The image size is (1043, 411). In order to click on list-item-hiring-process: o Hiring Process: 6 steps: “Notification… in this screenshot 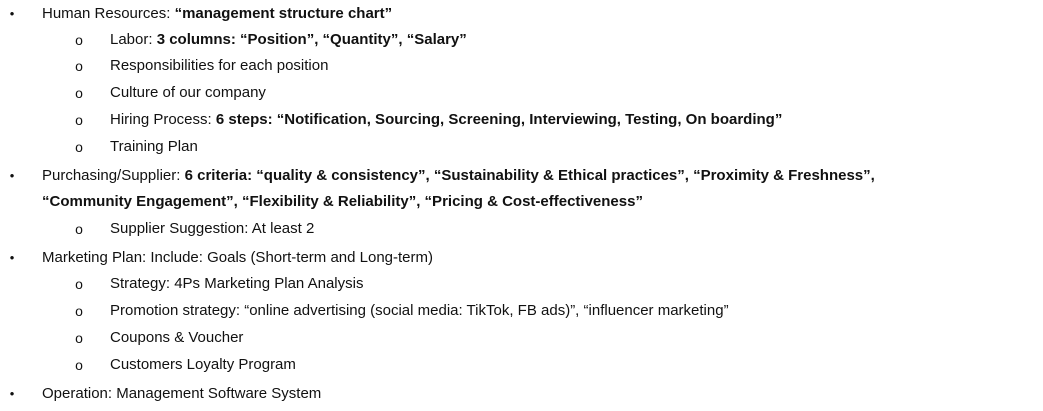, I will do `click(521, 120)`.